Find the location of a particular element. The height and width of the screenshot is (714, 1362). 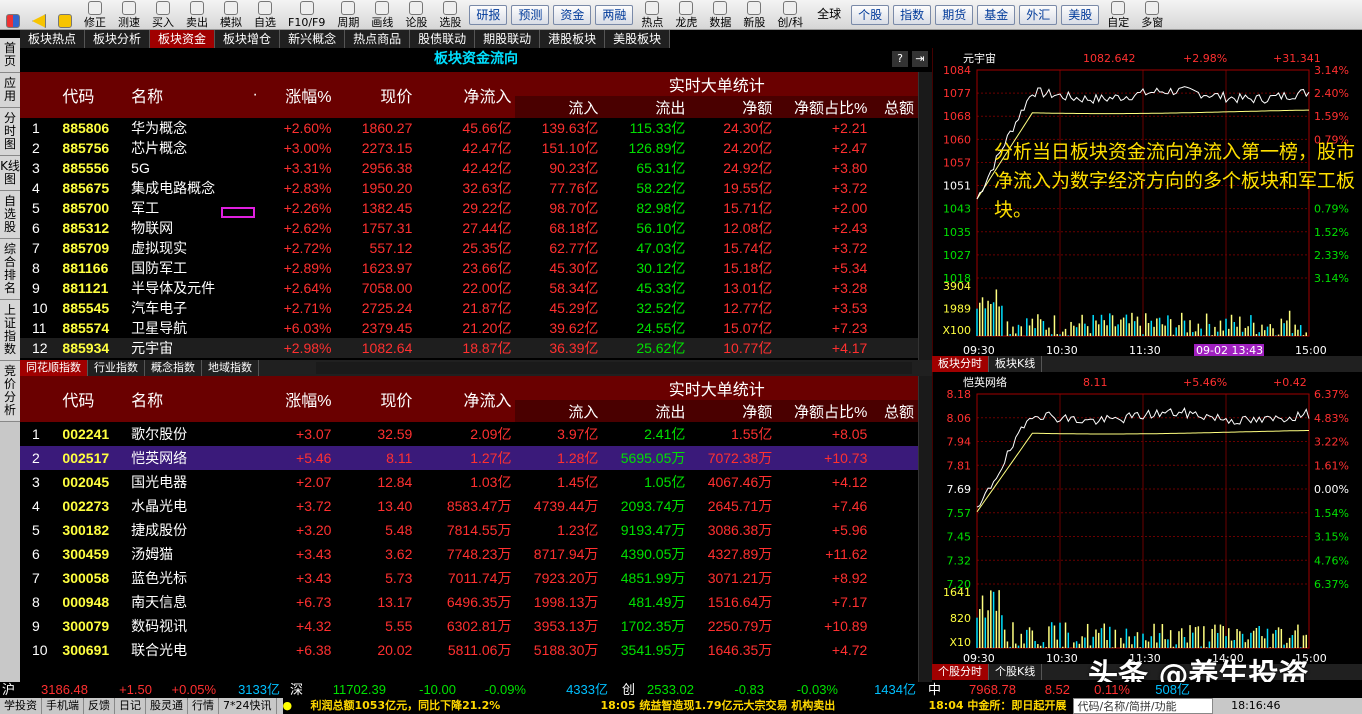

news-item: 利润总额1053亿元，同比下降21.2% is located at coordinates (449, 706).